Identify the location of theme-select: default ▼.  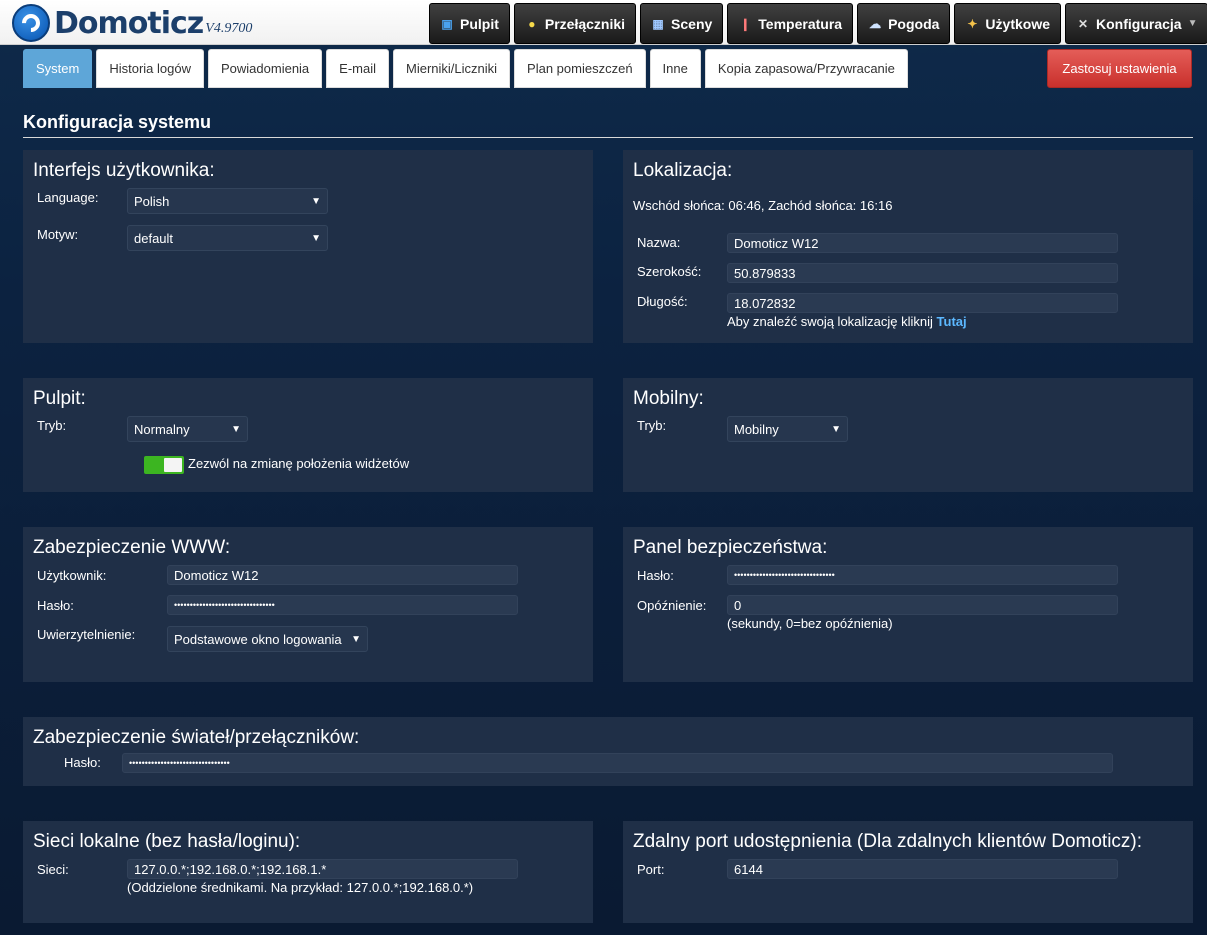
(227, 238).